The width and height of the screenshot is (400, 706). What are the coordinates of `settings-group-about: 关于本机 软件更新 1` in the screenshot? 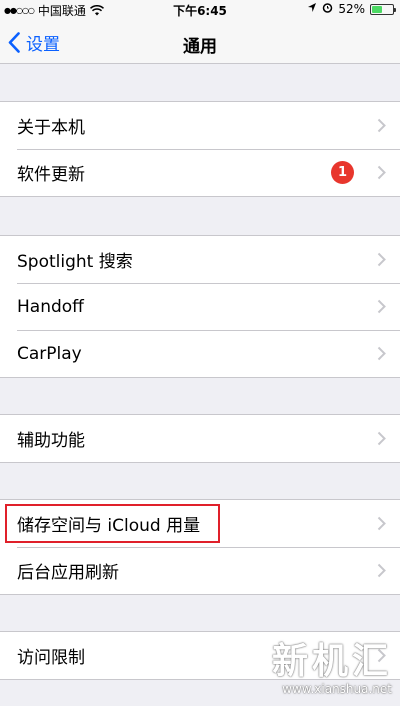 It's located at (200, 149).